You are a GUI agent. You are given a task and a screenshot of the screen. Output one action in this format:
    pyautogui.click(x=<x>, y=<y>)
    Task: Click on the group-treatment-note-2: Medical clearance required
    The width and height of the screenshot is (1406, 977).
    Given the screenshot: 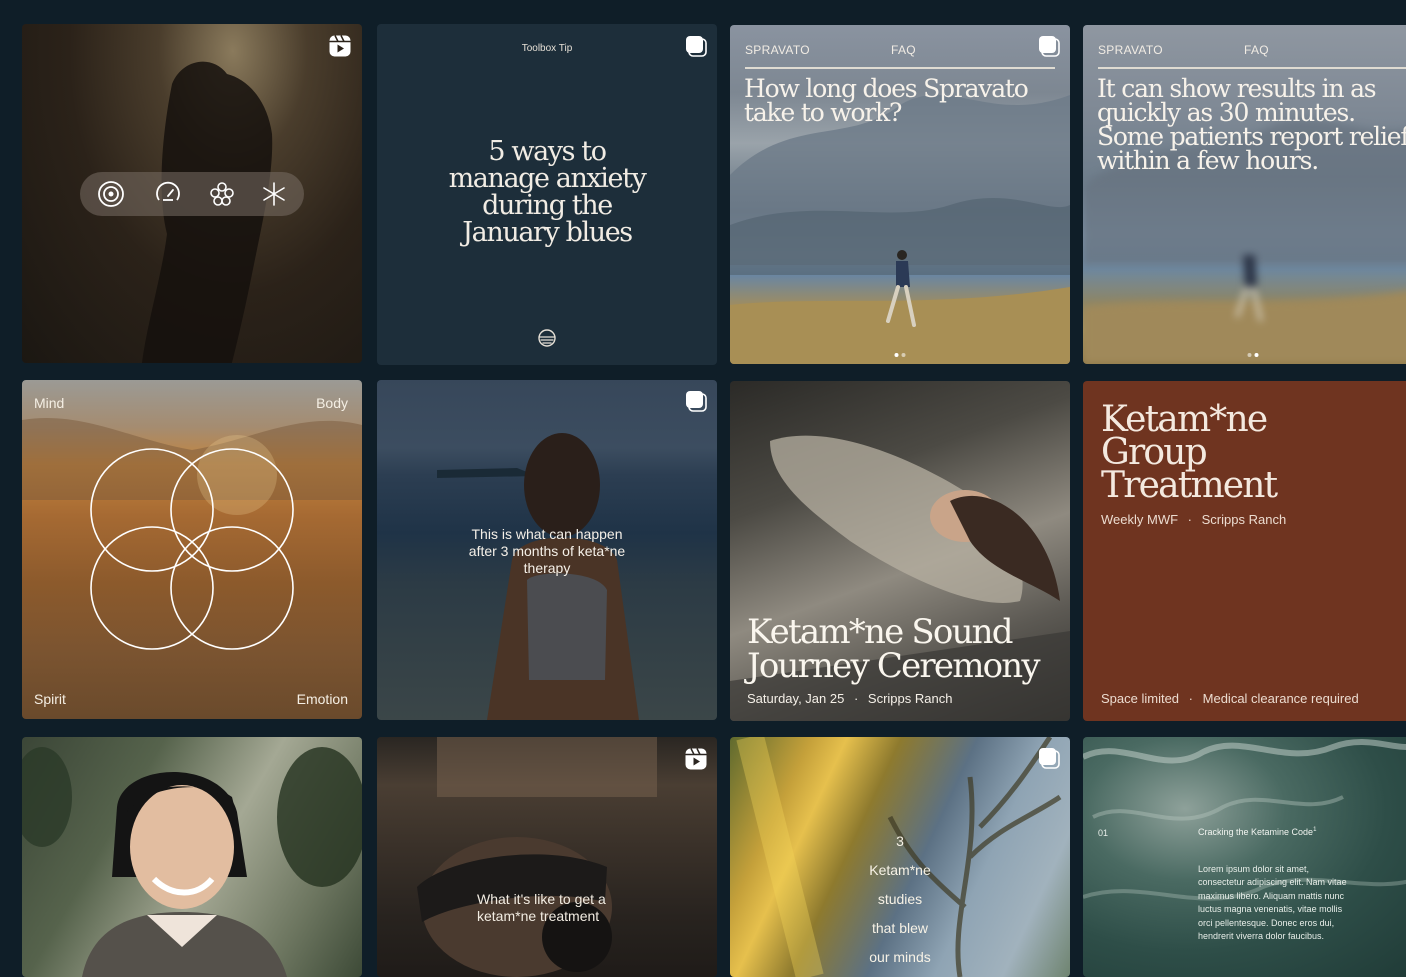 What is the action you would take?
    pyautogui.click(x=1280, y=698)
    